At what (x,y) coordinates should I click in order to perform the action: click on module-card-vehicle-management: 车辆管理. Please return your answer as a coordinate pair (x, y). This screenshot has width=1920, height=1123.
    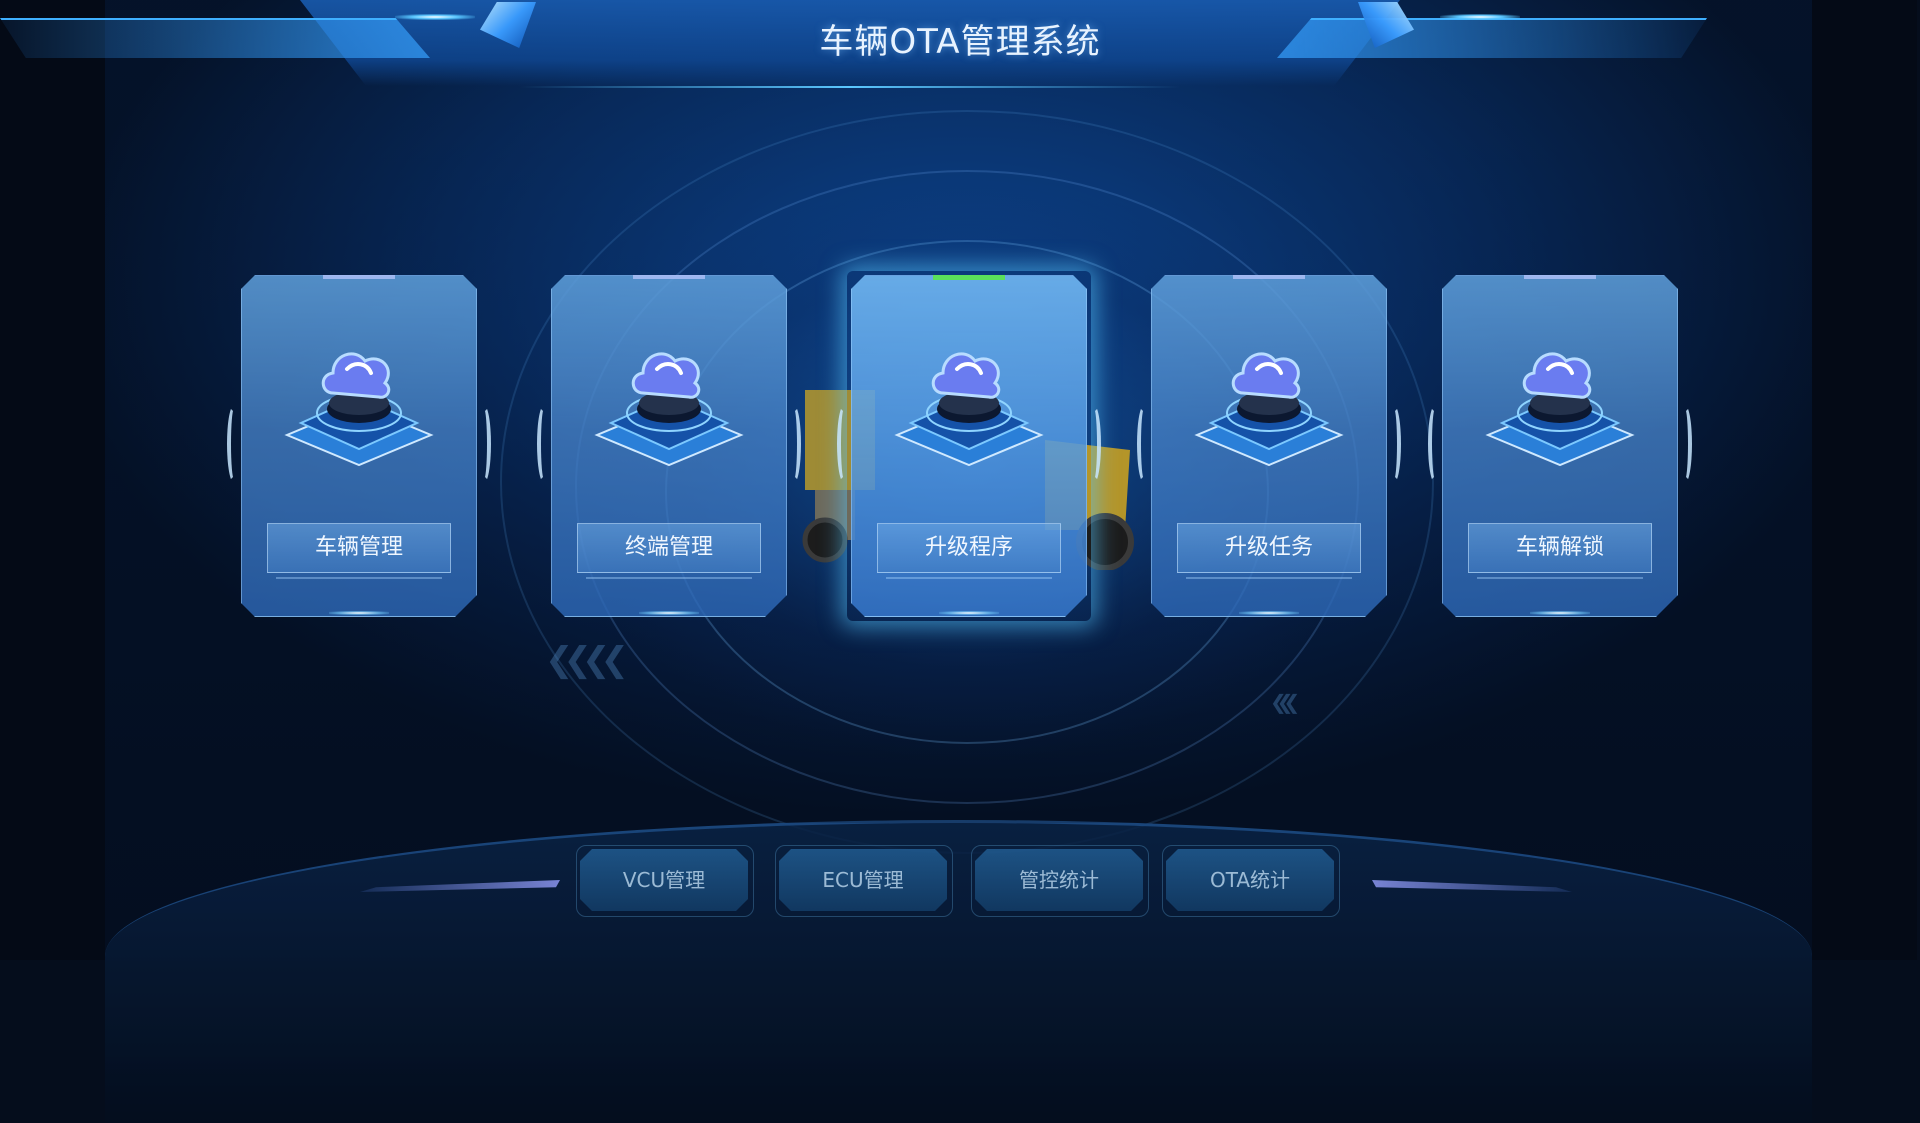
    Looking at the image, I should click on (359, 446).